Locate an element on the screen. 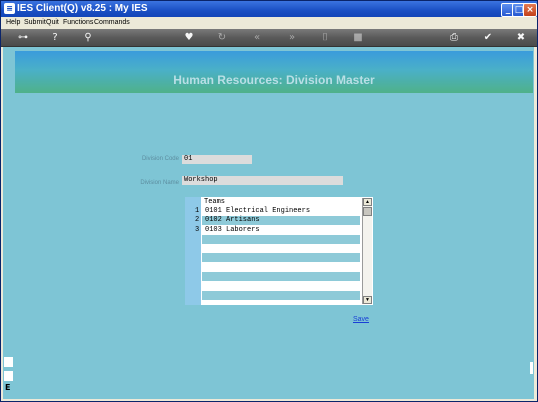 The height and width of the screenshot is (402, 538). app-icon: ≡ is located at coordinates (9, 8).